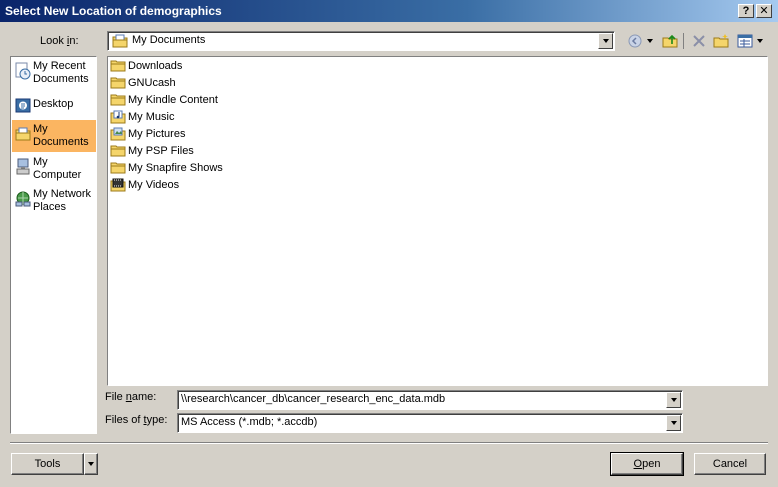 This screenshot has height=487, width=778. I want to click on new-folder-button, so click(721, 41).